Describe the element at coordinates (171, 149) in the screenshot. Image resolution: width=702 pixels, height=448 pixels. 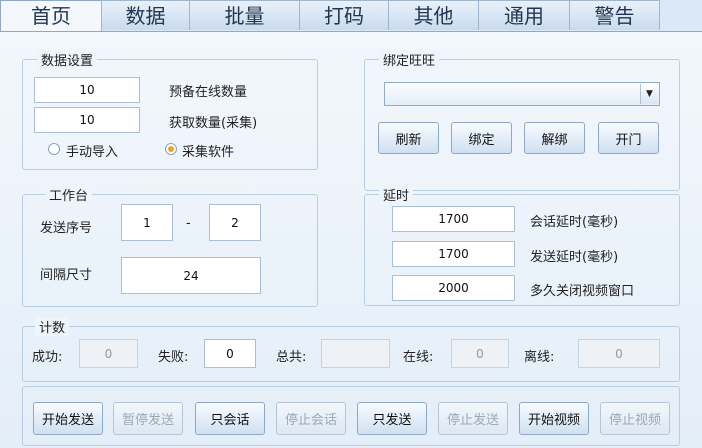
I see `radio-collect-software` at that location.